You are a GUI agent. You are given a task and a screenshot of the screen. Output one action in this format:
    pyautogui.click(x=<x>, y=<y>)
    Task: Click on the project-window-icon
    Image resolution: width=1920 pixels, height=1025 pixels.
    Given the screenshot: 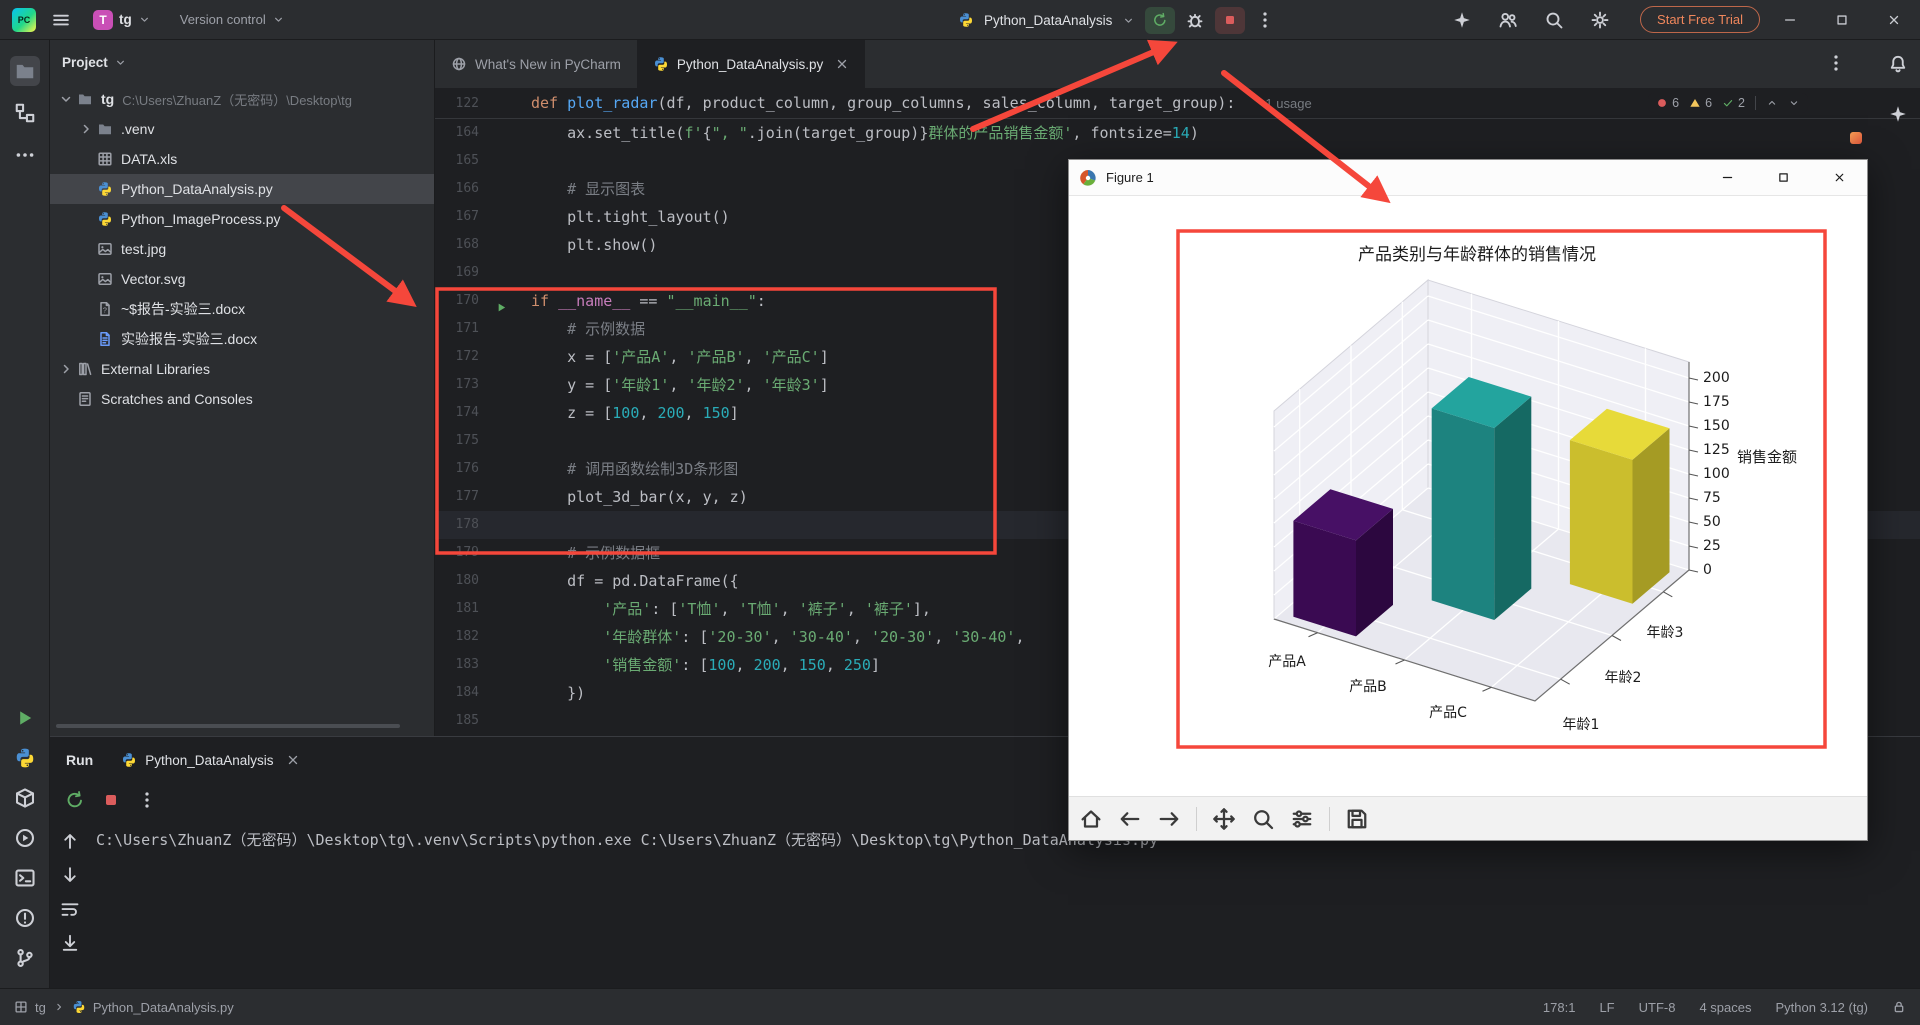 What is the action you would take?
    pyautogui.click(x=21, y=1007)
    